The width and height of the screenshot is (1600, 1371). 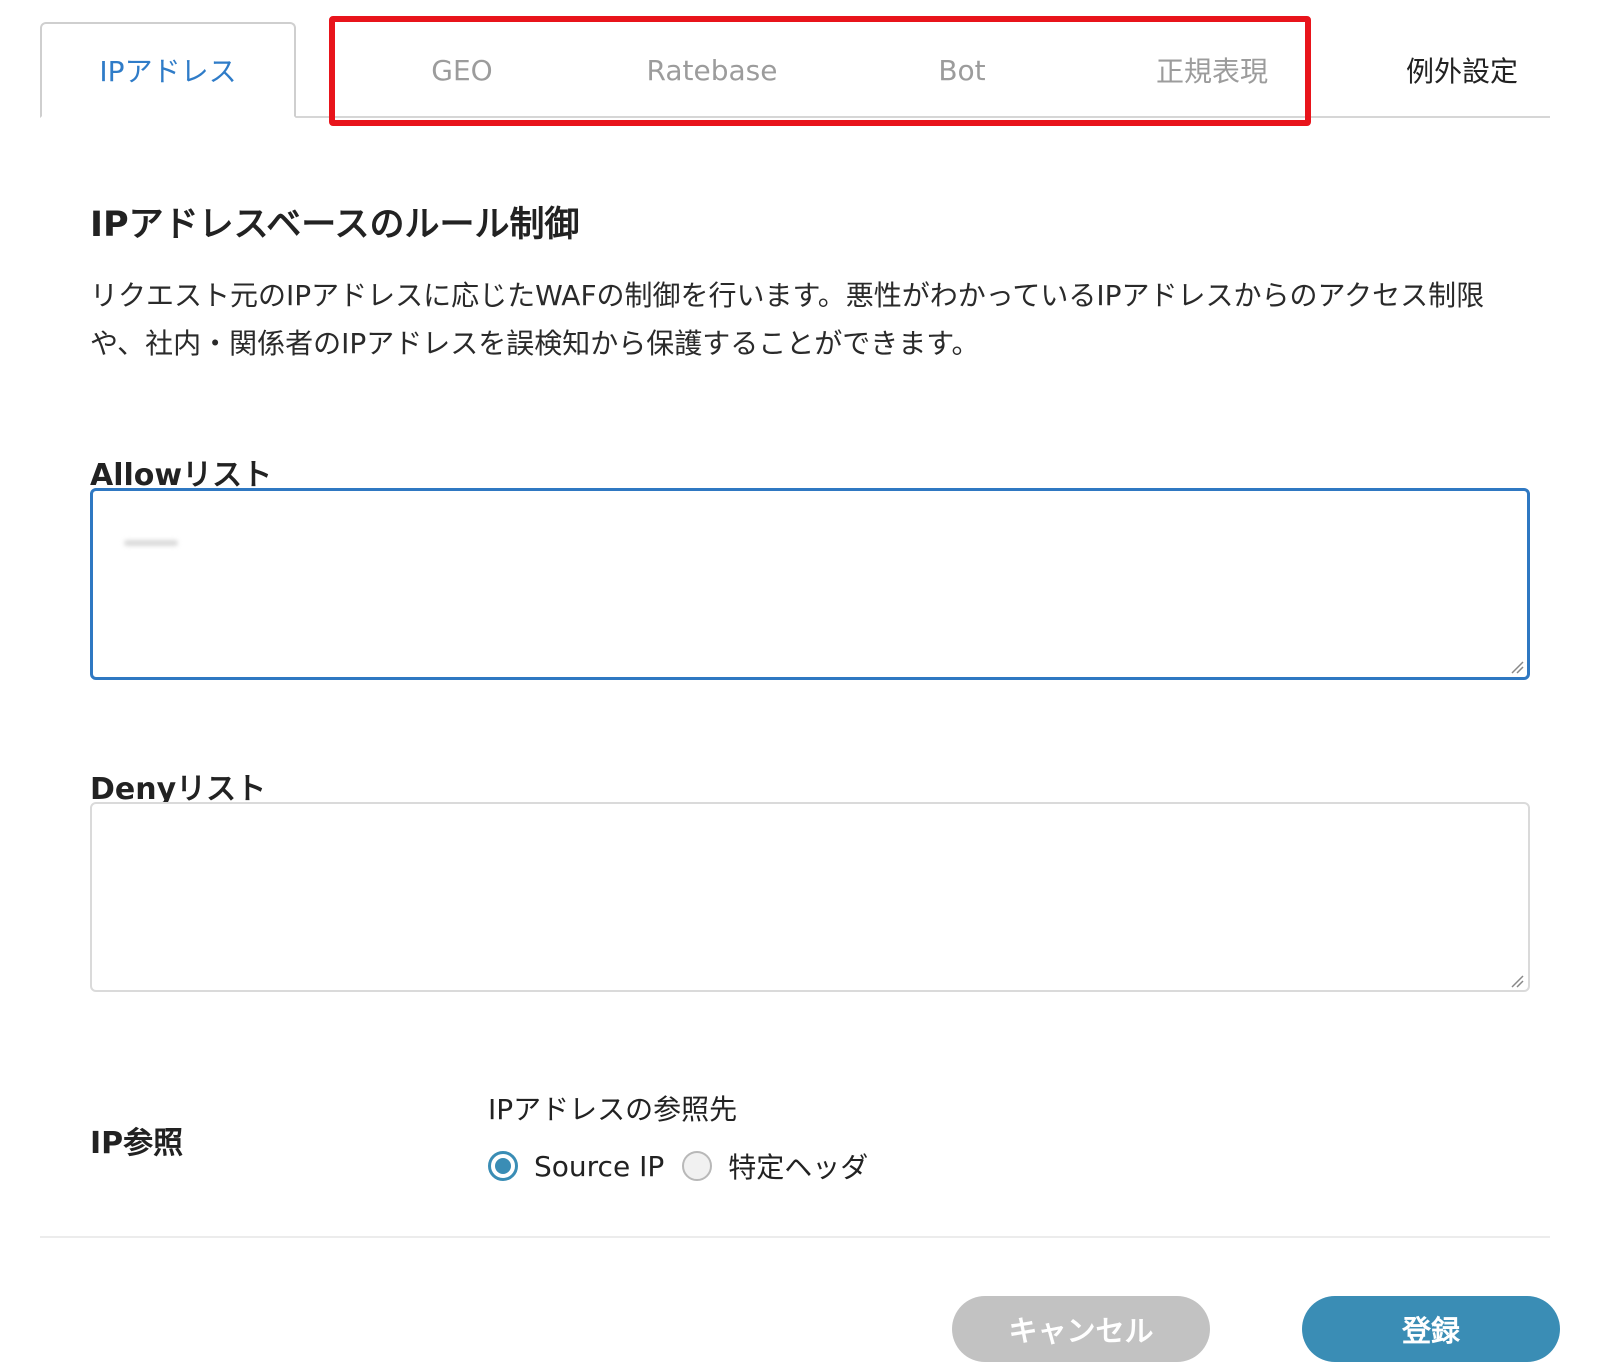 What do you see at coordinates (1431, 1329) in the screenshot?
I see `register-button: 登録` at bounding box center [1431, 1329].